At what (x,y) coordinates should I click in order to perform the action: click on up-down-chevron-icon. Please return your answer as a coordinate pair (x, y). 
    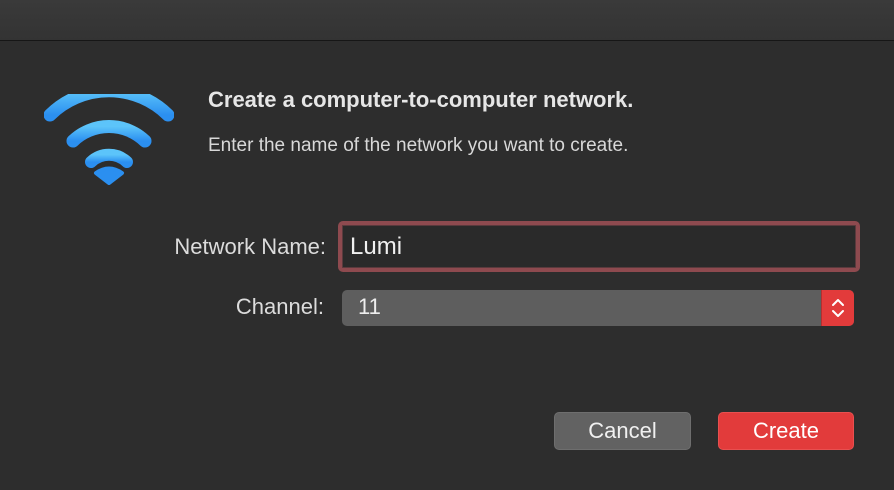
    Looking at the image, I should click on (838, 308).